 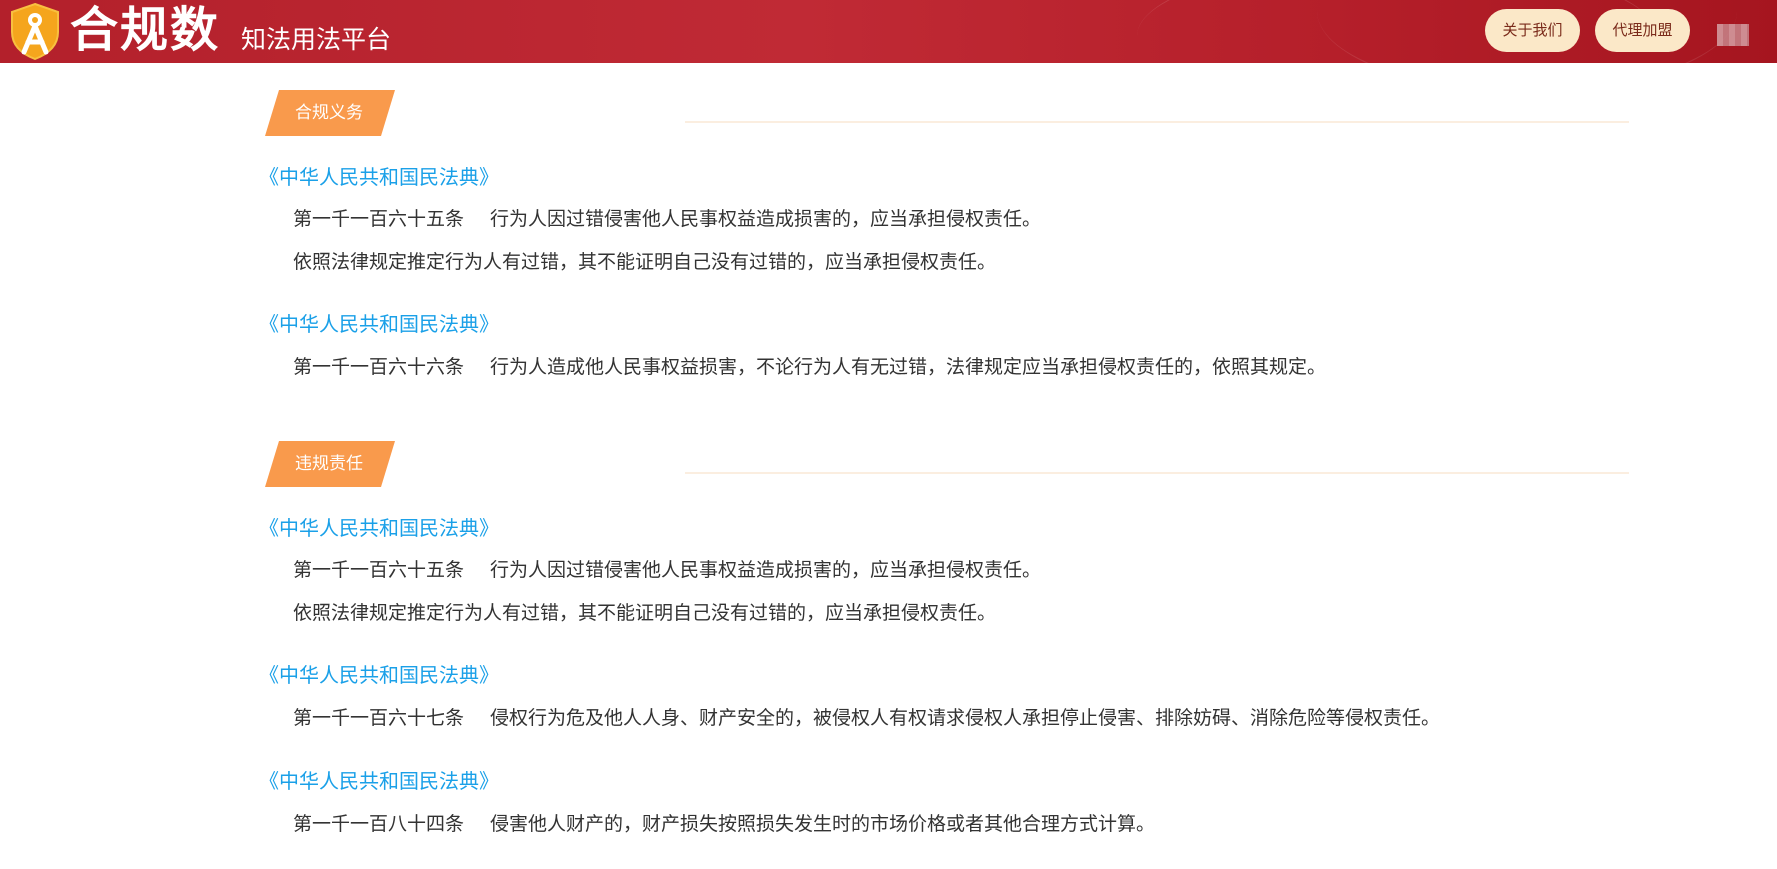 I want to click on article-number: 第一千一百八十四条, so click(x=379, y=824).